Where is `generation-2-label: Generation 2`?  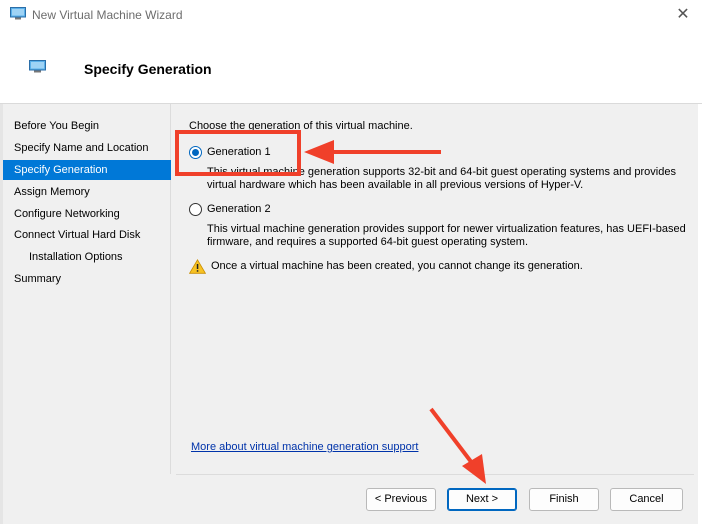
generation-2-label: Generation 2 is located at coordinates (239, 209).